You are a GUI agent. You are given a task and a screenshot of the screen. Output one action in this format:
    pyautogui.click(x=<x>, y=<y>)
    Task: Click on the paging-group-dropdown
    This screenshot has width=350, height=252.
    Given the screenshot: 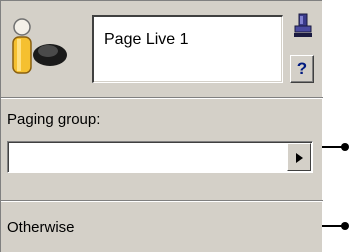 What is the action you would take?
    pyautogui.click(x=160, y=157)
    